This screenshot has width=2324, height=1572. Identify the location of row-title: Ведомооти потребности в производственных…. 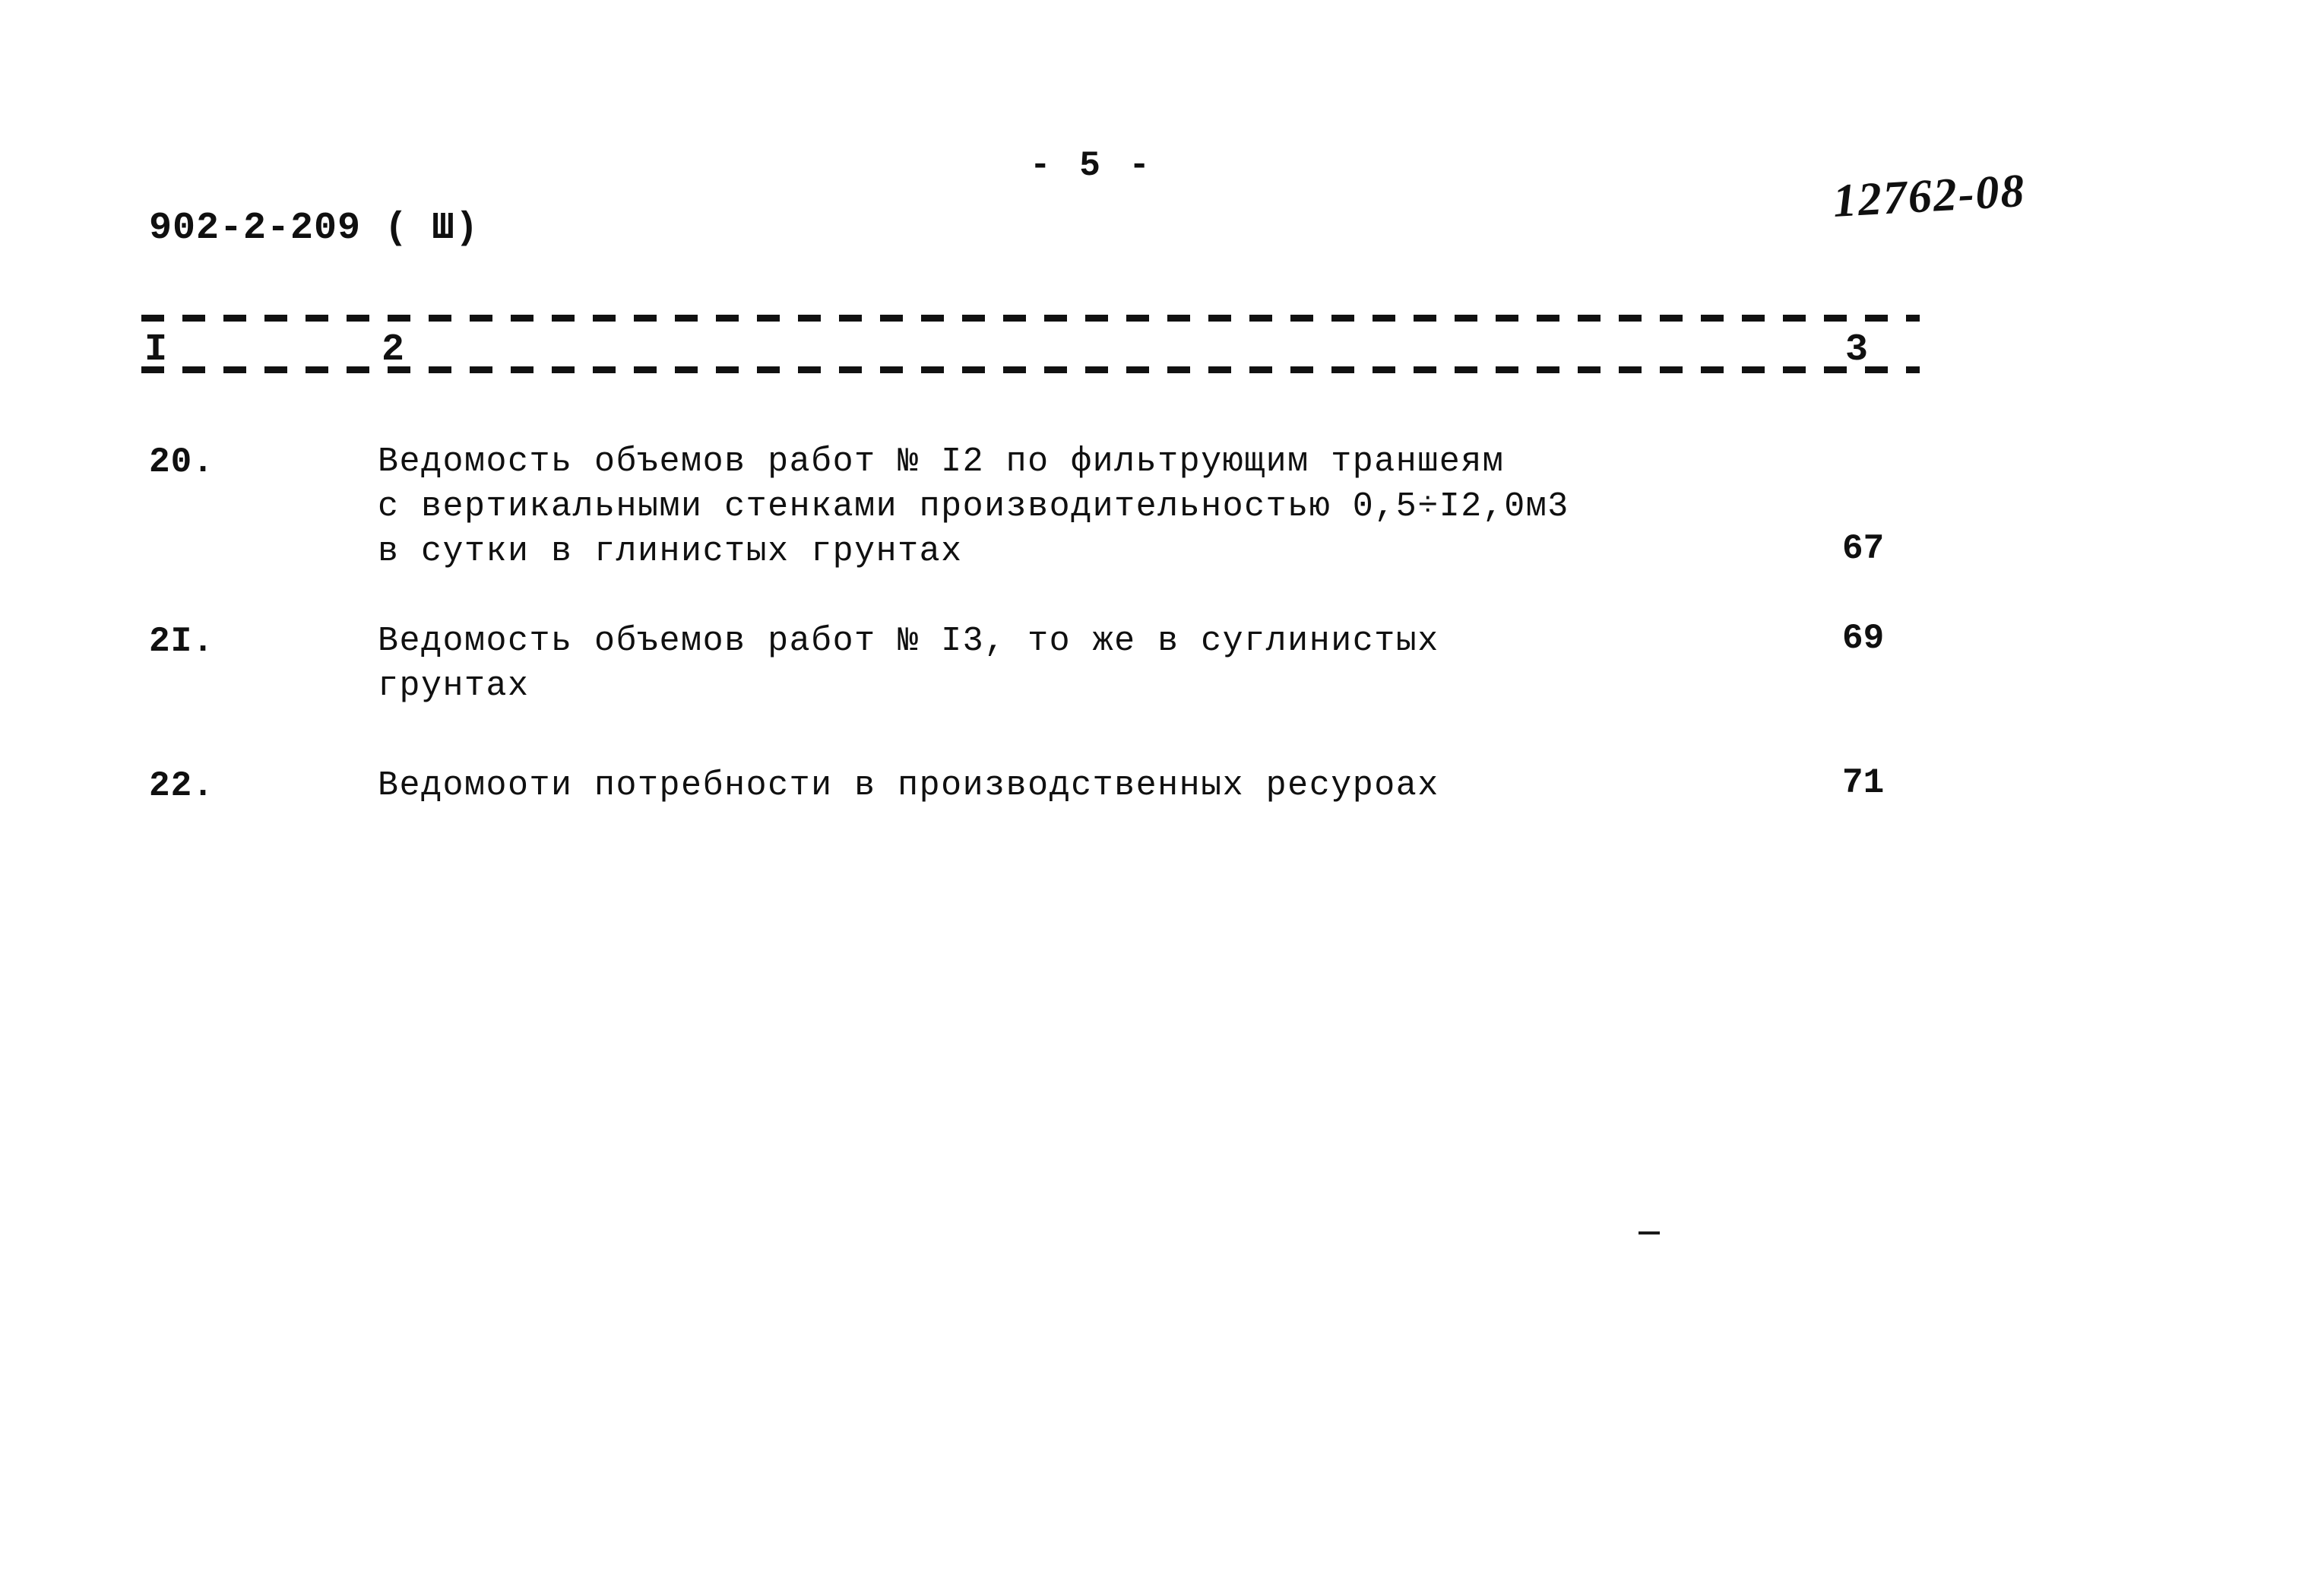
(908, 785).